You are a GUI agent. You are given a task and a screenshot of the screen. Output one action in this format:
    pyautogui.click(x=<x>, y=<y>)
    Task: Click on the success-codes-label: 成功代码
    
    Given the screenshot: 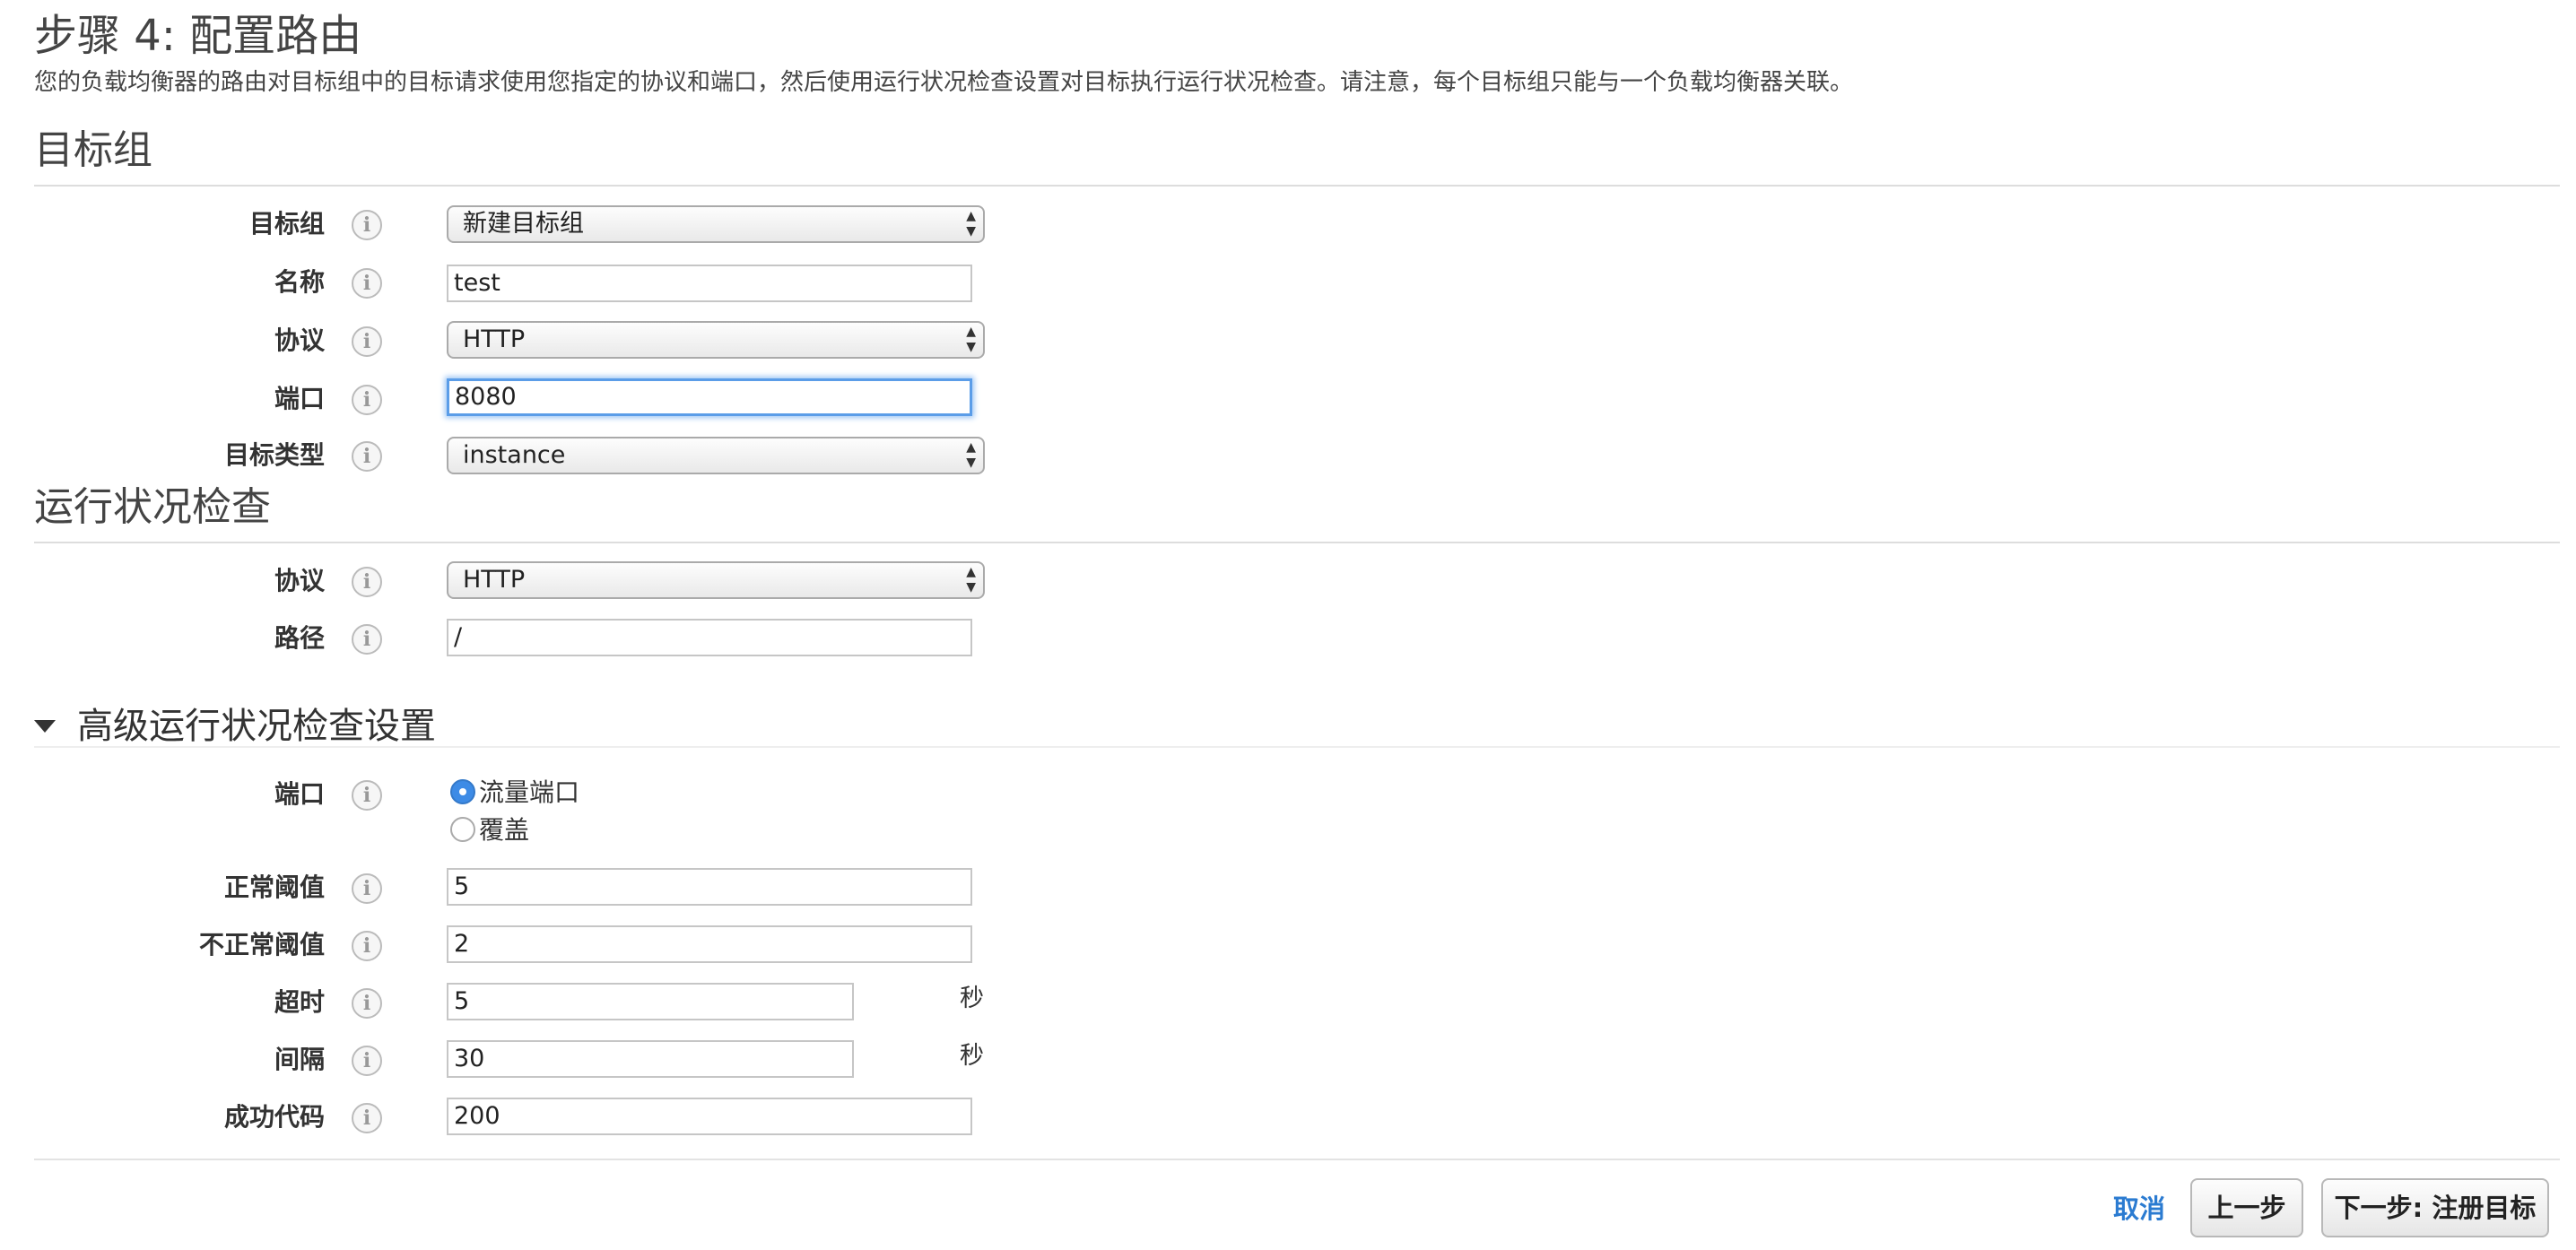 What is the action you would take?
    pyautogui.click(x=274, y=1117)
    